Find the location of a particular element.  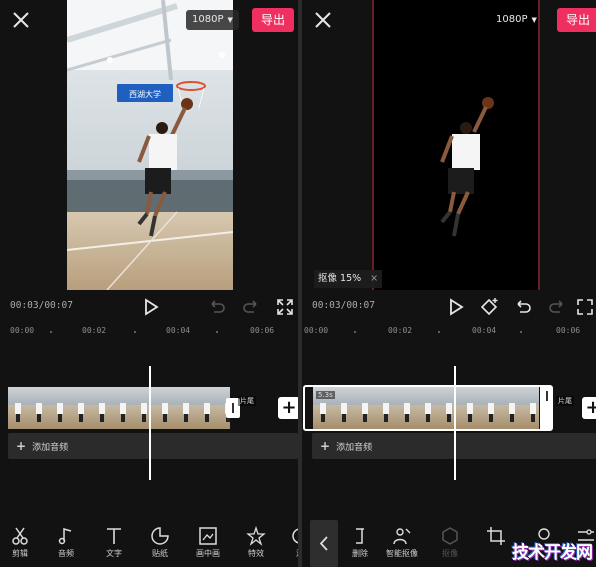

tool-cut: 剪辑 is located at coordinates (20, 542).